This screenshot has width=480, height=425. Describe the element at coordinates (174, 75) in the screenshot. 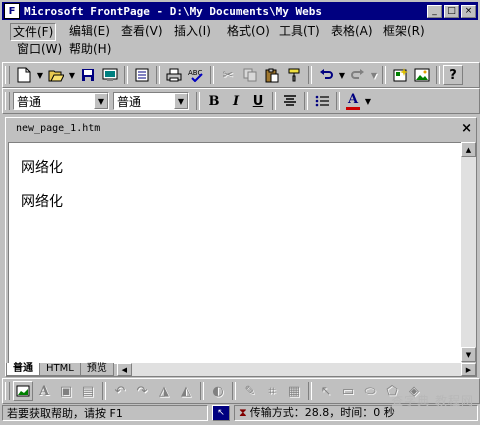

I see `print-icon` at that location.